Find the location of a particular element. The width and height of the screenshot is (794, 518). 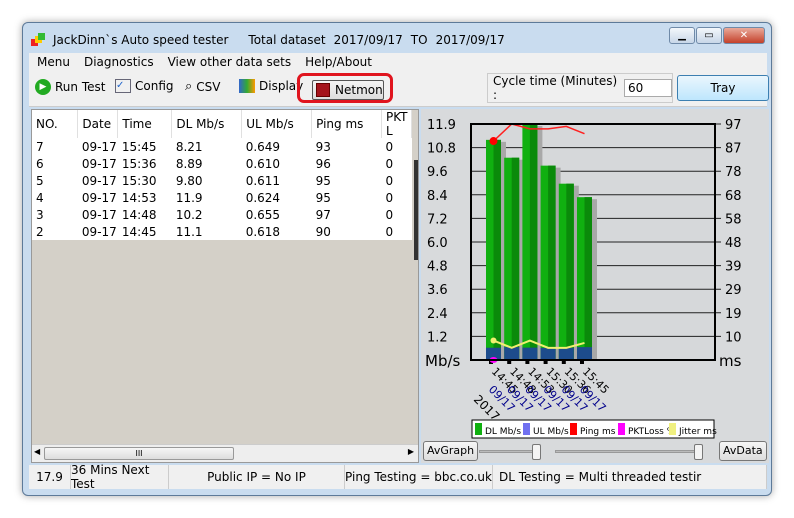

netmon-button: Netmon is located at coordinates (348, 90).